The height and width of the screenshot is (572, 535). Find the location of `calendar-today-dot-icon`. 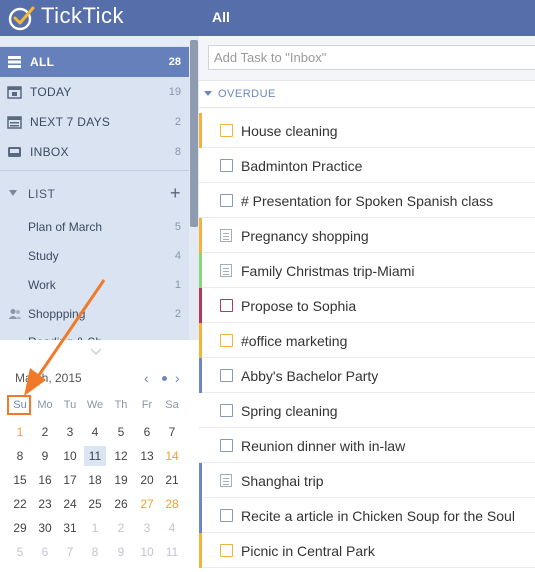

calendar-today-dot-icon is located at coordinates (164, 378).